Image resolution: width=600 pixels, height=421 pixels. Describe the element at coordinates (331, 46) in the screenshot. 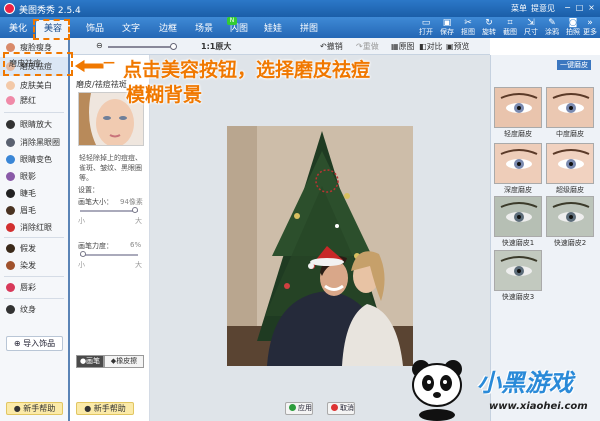

I see `undo-button: ↶撤销` at that location.